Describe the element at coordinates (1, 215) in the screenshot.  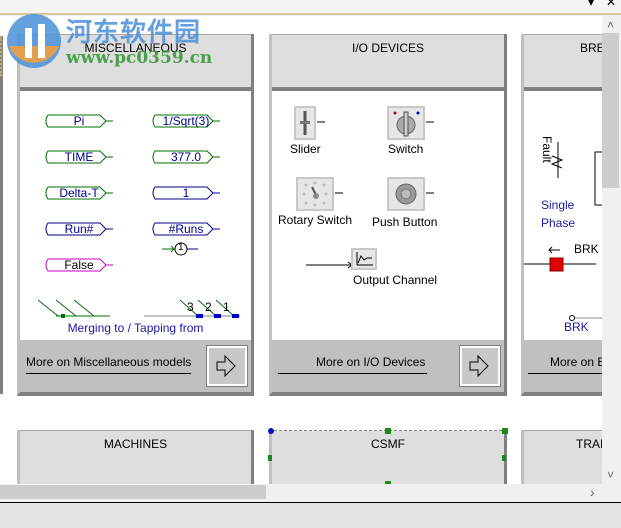
I see `left-panel-edge` at that location.